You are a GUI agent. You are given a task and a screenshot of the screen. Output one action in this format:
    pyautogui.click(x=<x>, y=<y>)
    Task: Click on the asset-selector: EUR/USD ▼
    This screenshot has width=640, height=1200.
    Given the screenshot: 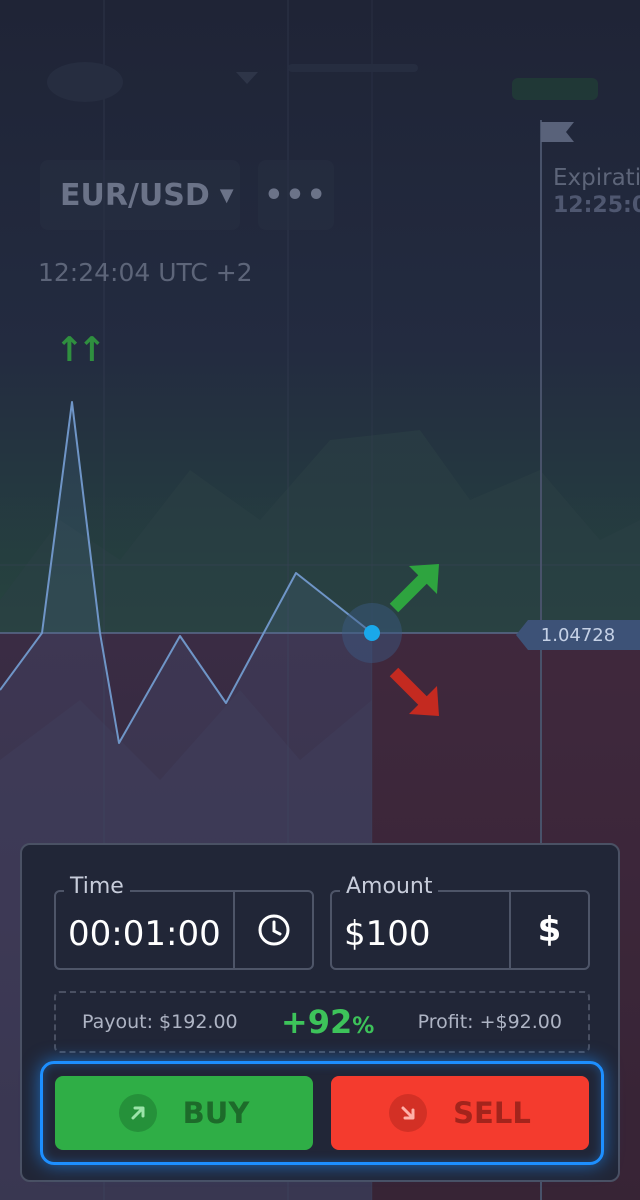 What is the action you would take?
    pyautogui.click(x=140, y=195)
    